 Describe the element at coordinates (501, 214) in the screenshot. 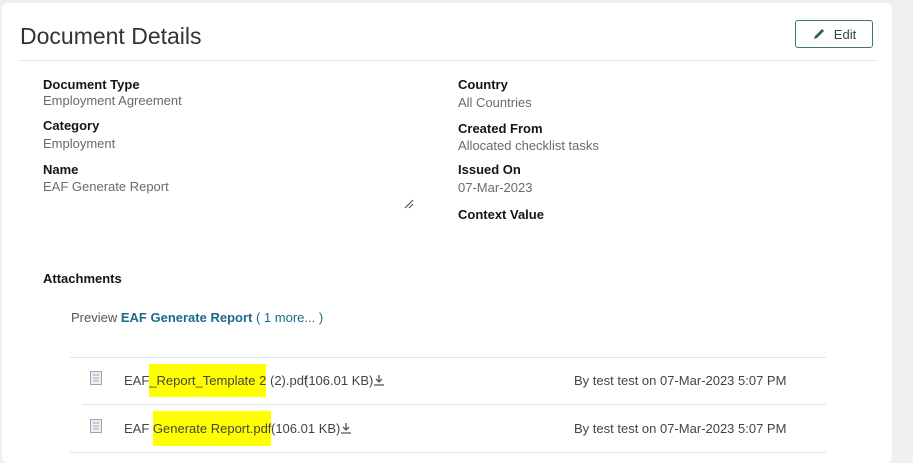

I see `context-value-label: Context Value` at that location.